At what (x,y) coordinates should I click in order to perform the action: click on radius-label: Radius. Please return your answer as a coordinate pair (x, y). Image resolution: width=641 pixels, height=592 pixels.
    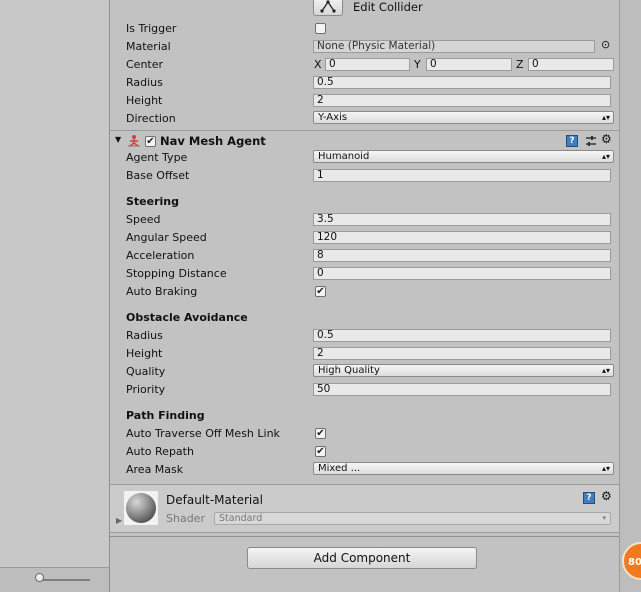
    Looking at the image, I should click on (144, 82).